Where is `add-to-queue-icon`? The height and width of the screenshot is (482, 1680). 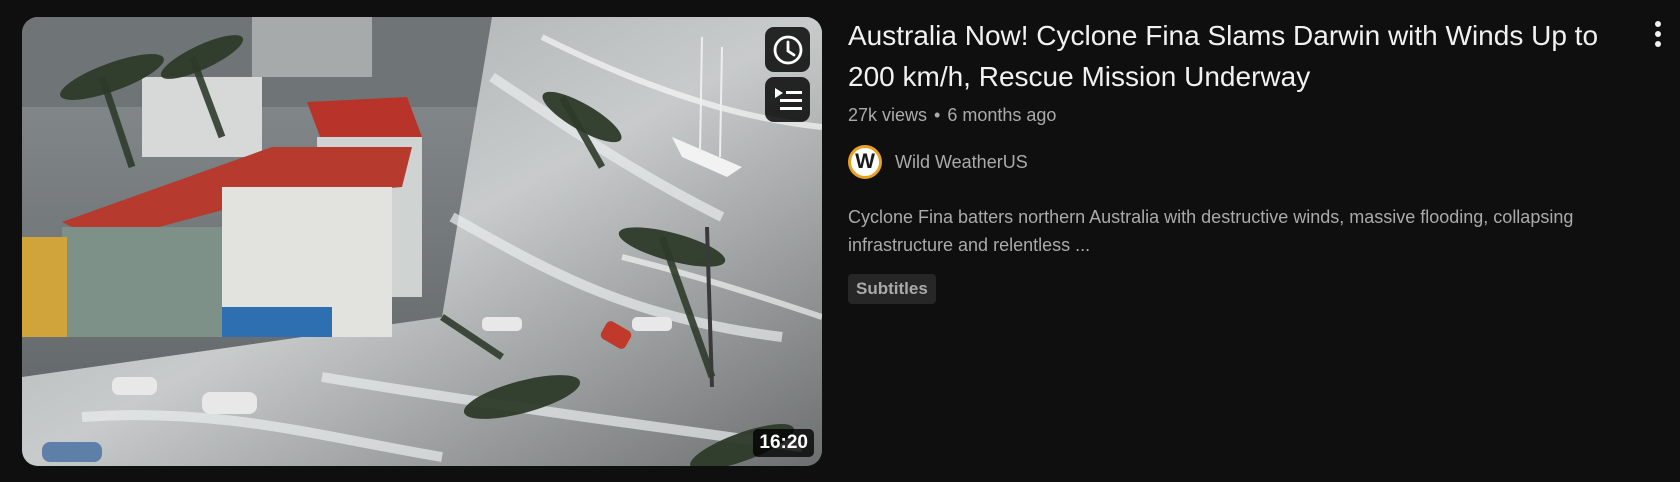
add-to-queue-icon is located at coordinates (788, 98).